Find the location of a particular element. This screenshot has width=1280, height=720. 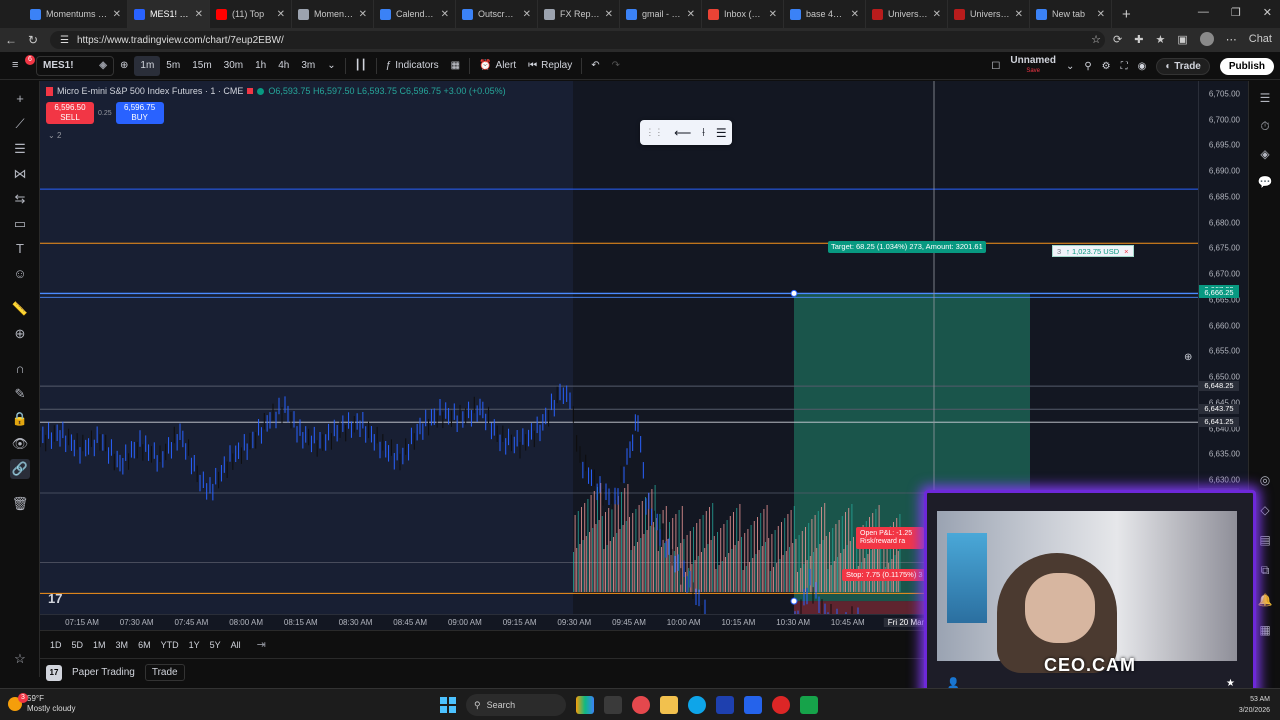

ideas-icon: ◇ is located at coordinates (1265, 510).